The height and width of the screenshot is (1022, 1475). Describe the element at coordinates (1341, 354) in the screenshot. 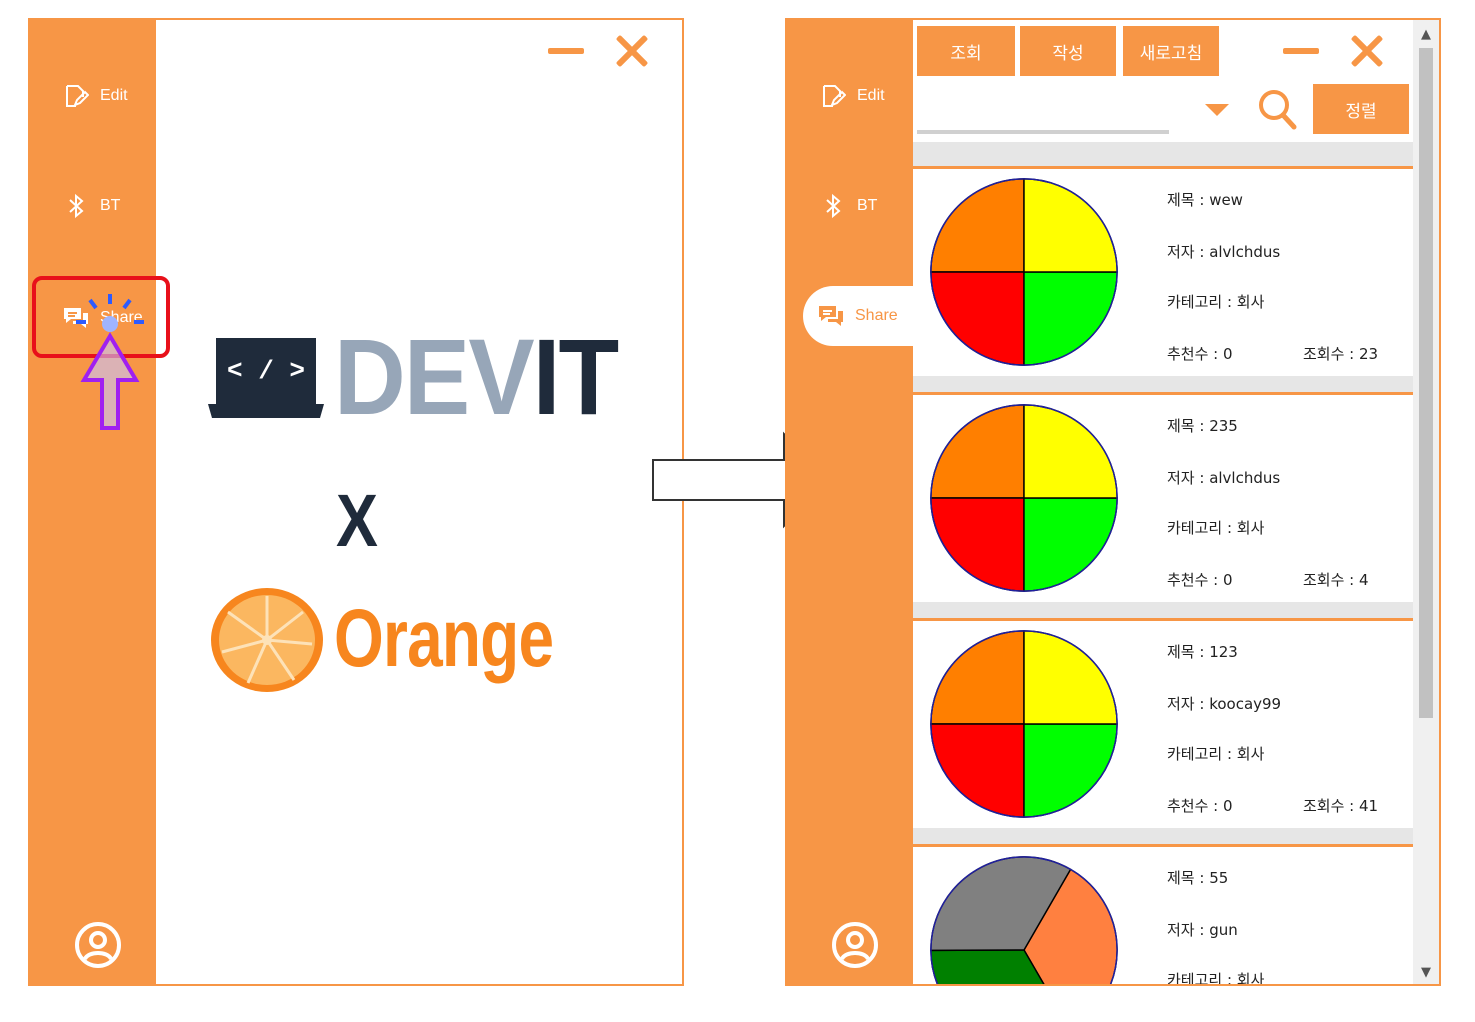

I see `post-views: 조회수 : 23` at that location.